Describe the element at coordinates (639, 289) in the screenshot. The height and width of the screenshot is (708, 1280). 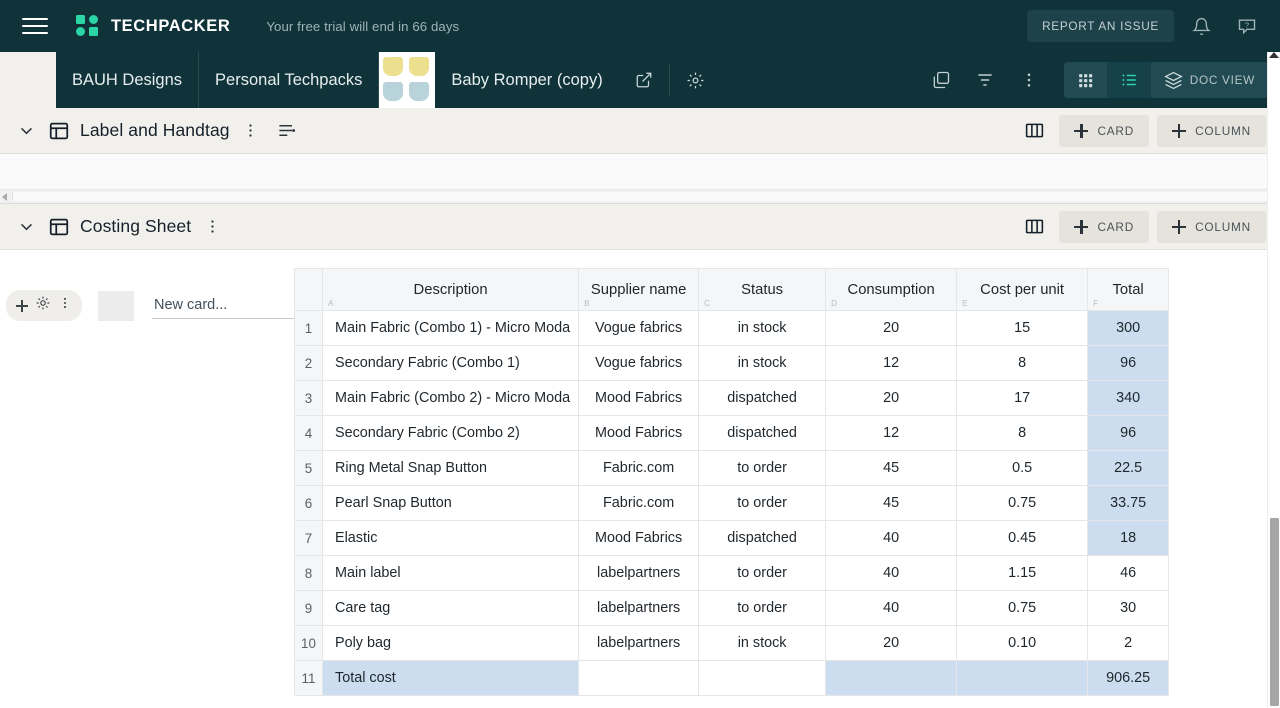
I see `column-header-supplier-name: Supplier name B` at that location.